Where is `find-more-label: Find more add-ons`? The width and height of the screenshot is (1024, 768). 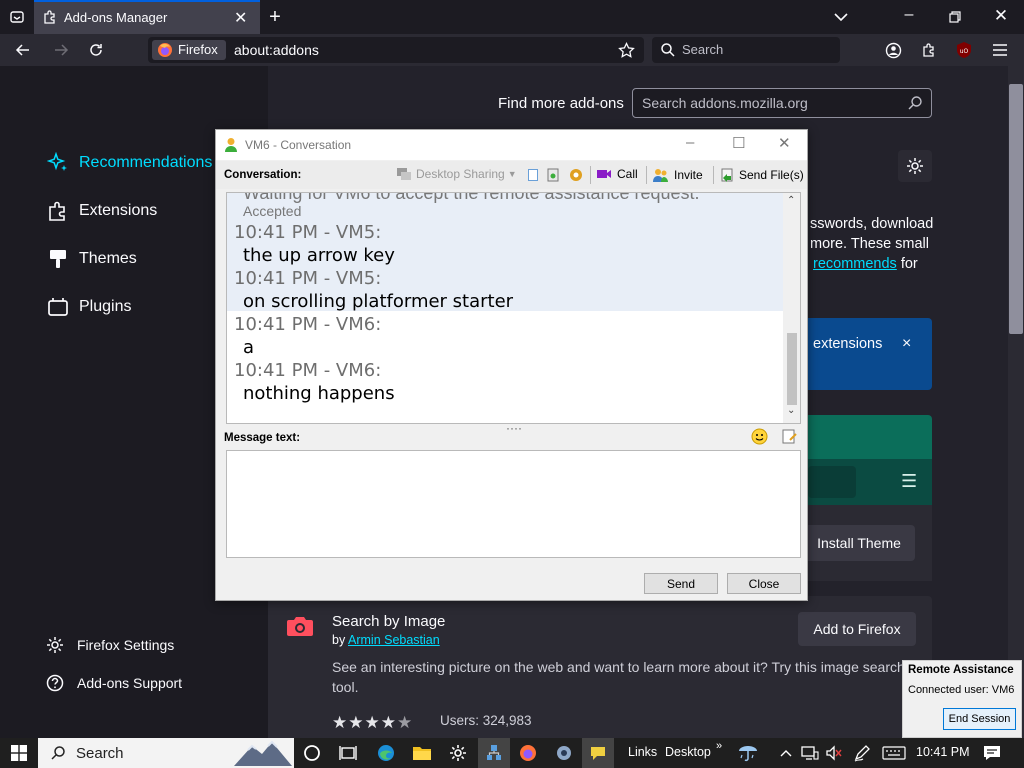
find-more-label: Find more add-ons is located at coordinates (561, 103).